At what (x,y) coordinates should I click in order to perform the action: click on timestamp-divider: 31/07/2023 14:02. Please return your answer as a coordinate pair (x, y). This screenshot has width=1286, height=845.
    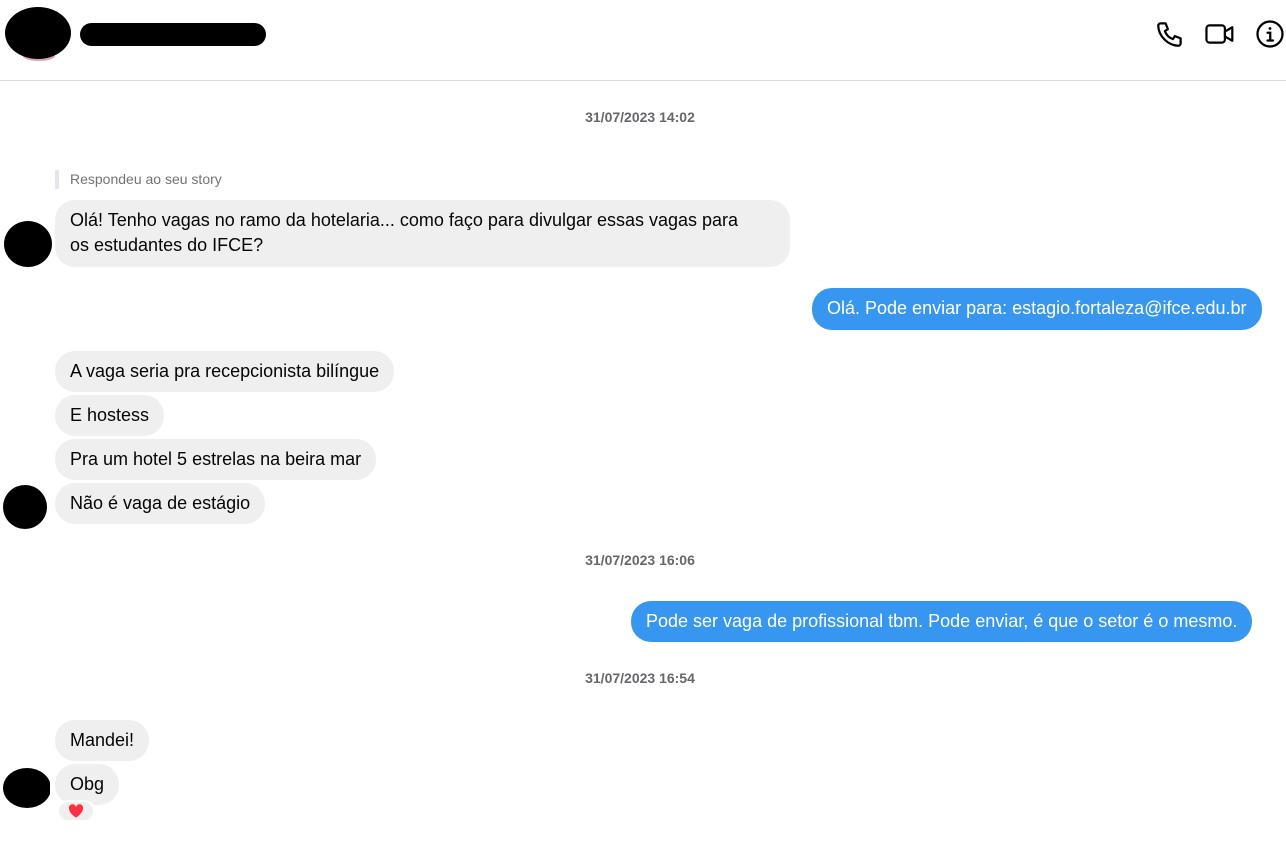
    Looking at the image, I should click on (640, 117).